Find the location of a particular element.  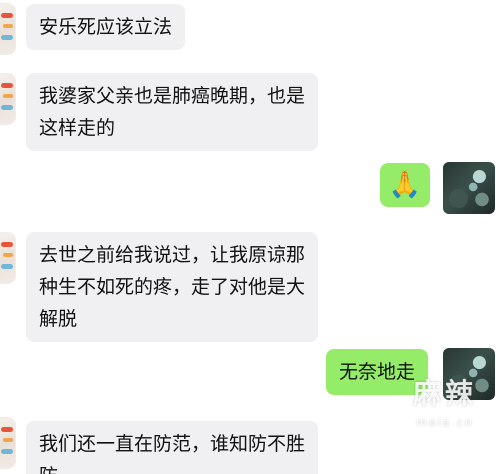

message-text-line: 我们还一直在防范，谁知防不胜 is located at coordinates (172, 444).